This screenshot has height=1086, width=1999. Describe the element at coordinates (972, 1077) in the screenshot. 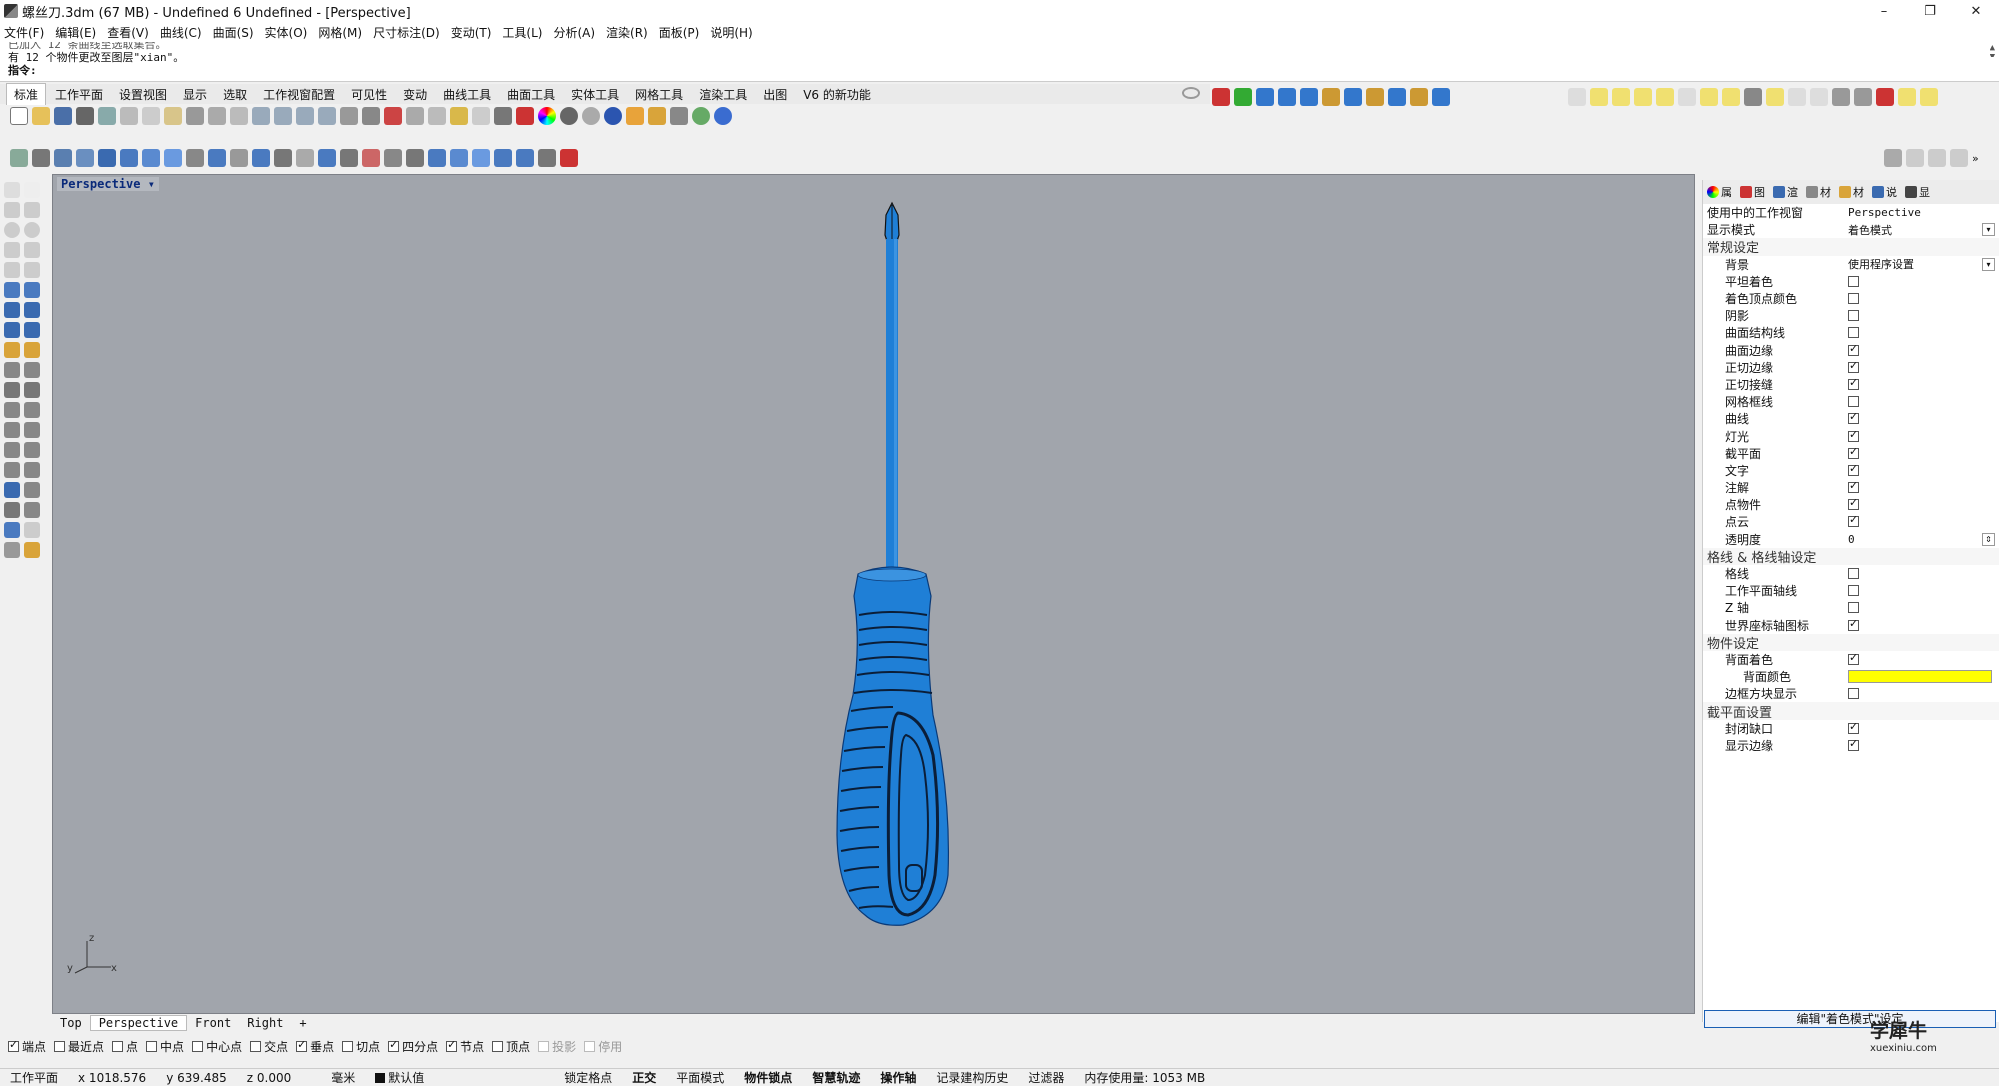

I see `status-record-history: 记录建构历史` at that location.